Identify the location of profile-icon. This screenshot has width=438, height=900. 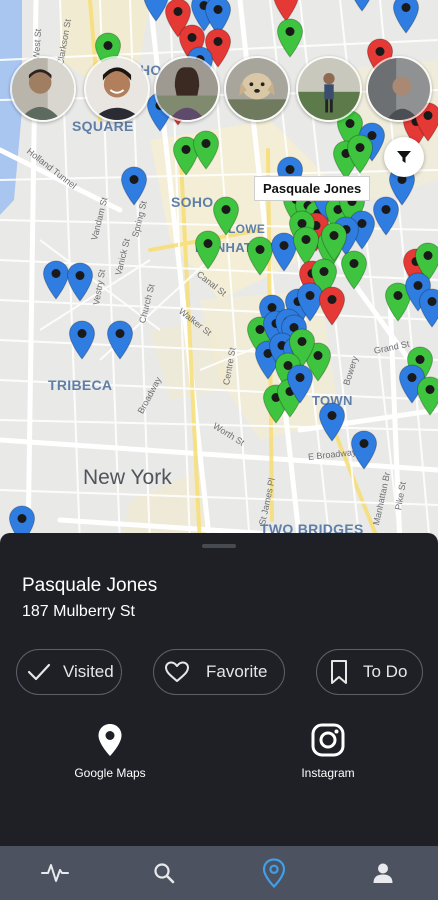
(383, 873).